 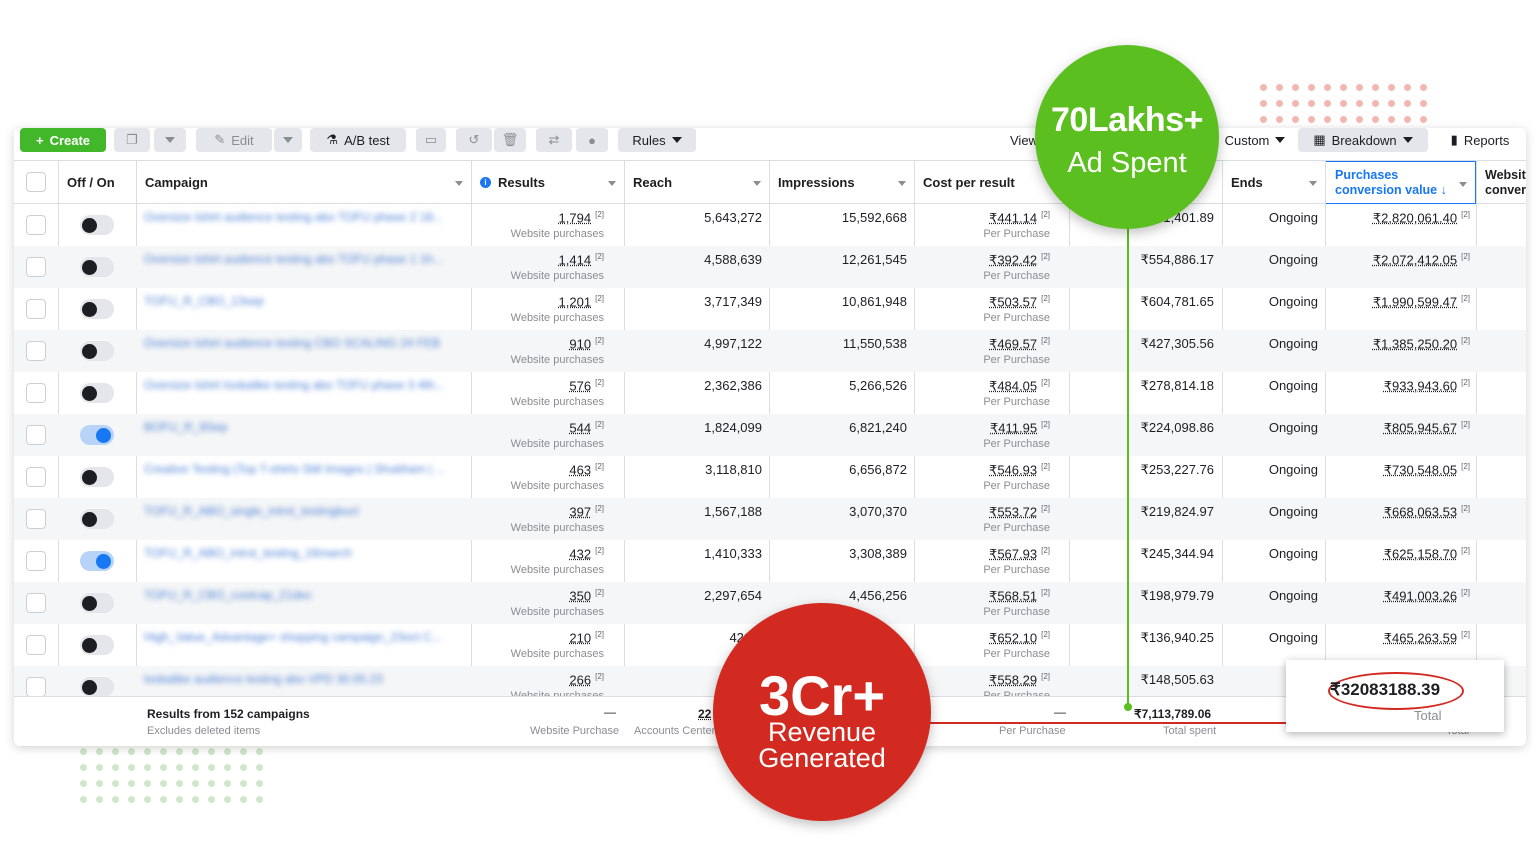 I want to click on summary-reach-sub: Accounts Center, so click(x=675, y=731).